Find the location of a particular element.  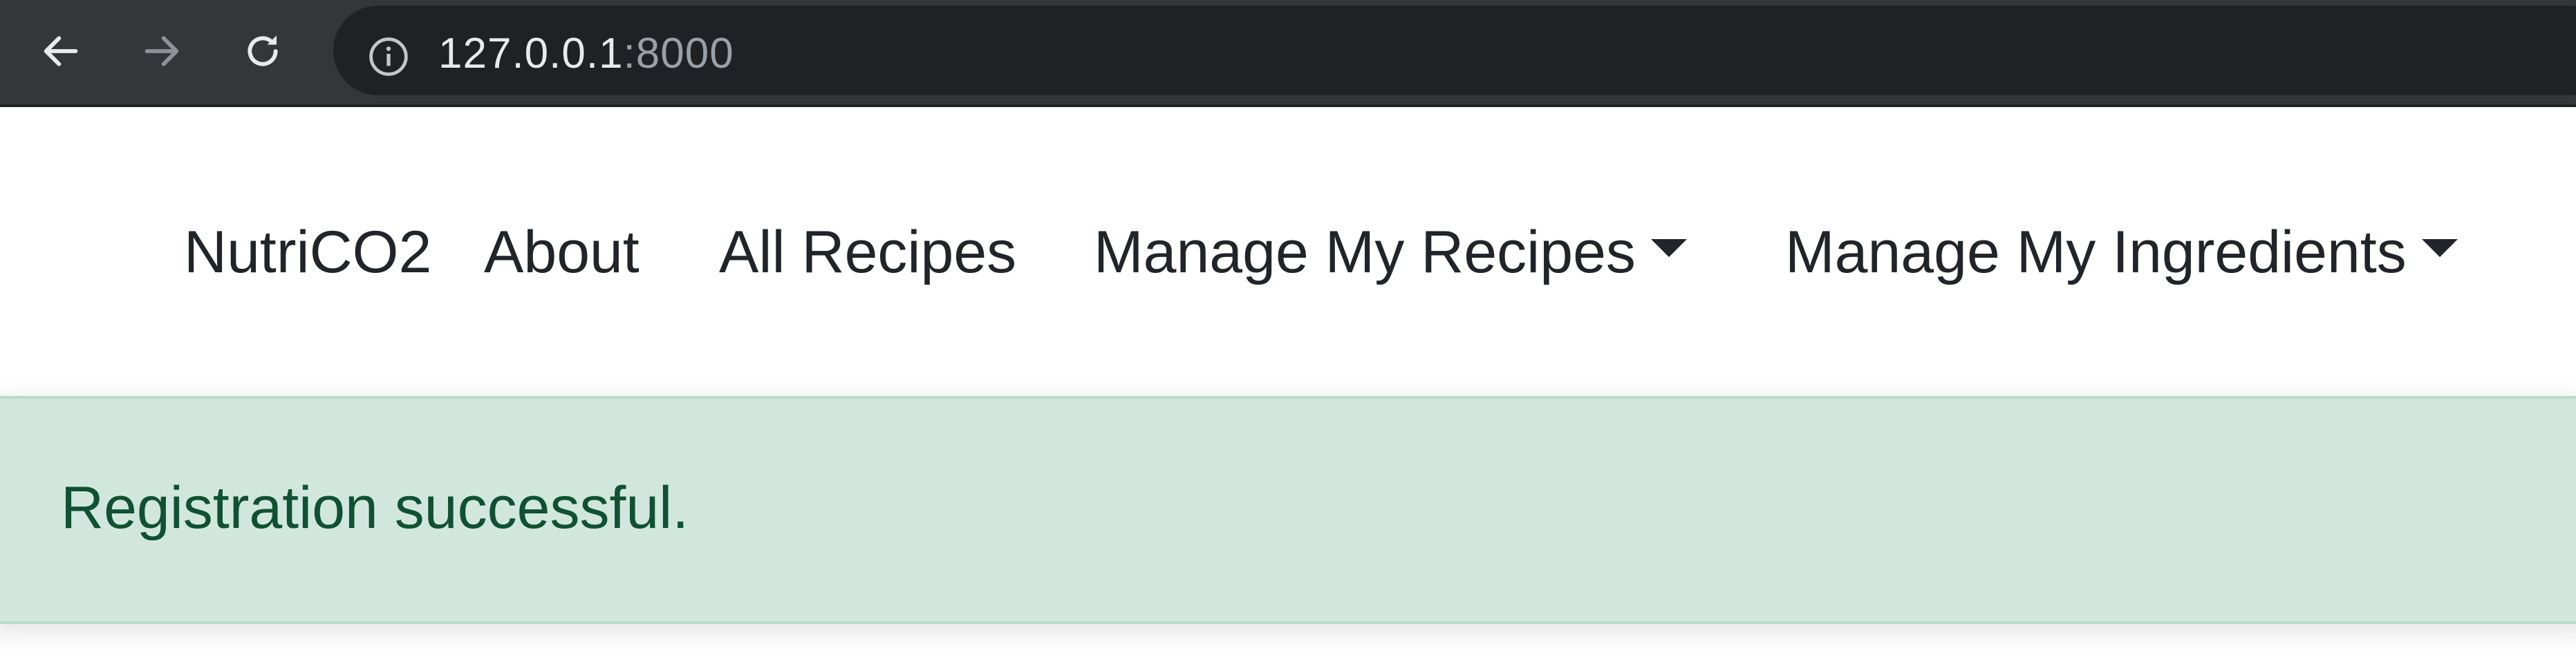

nav-link-all-recipes: All Recipes is located at coordinates (867, 252).